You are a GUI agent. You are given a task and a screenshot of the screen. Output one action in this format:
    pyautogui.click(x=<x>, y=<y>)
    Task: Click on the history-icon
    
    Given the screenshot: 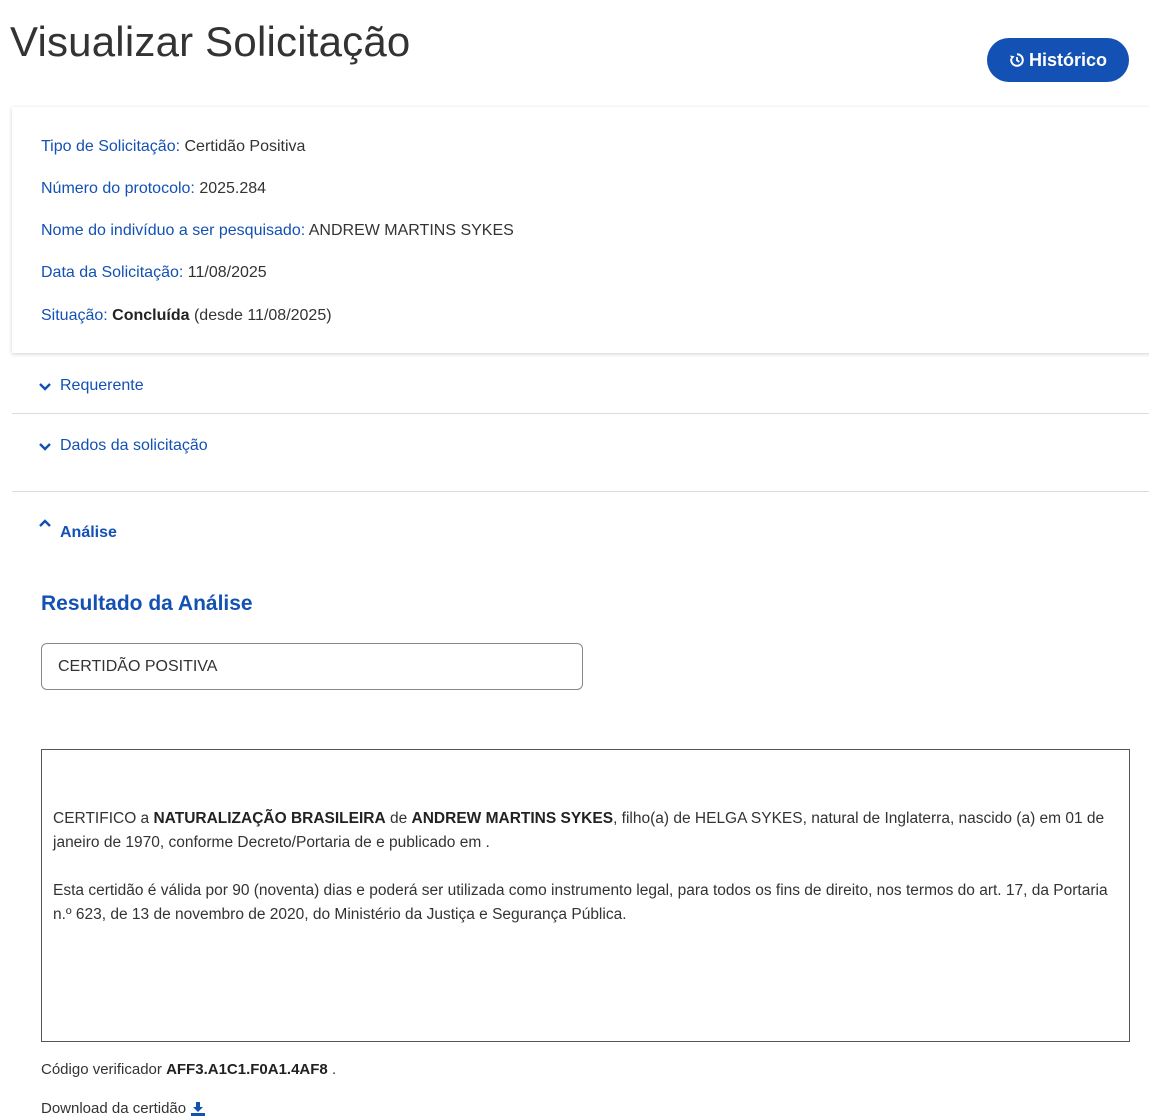 What is the action you would take?
    pyautogui.click(x=1016, y=60)
    